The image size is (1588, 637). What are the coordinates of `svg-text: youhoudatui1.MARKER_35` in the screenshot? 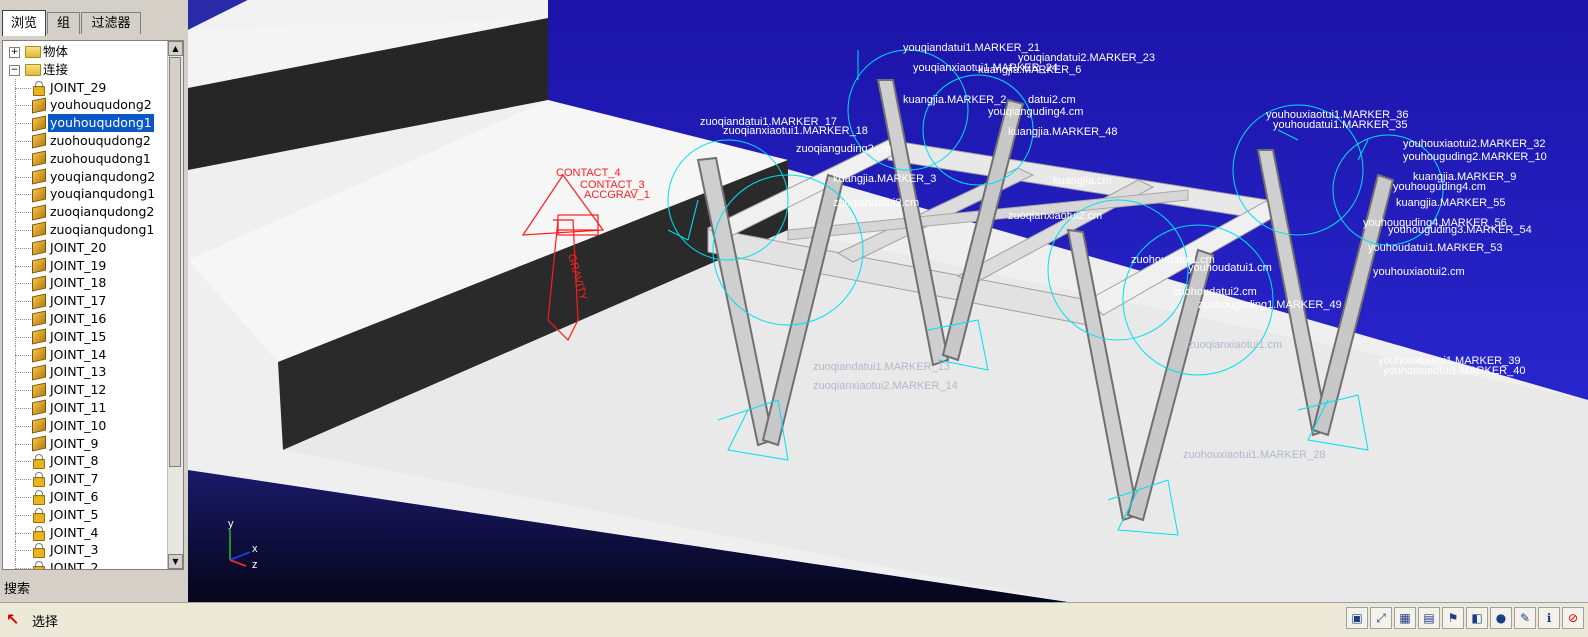 It's located at (1340, 125).